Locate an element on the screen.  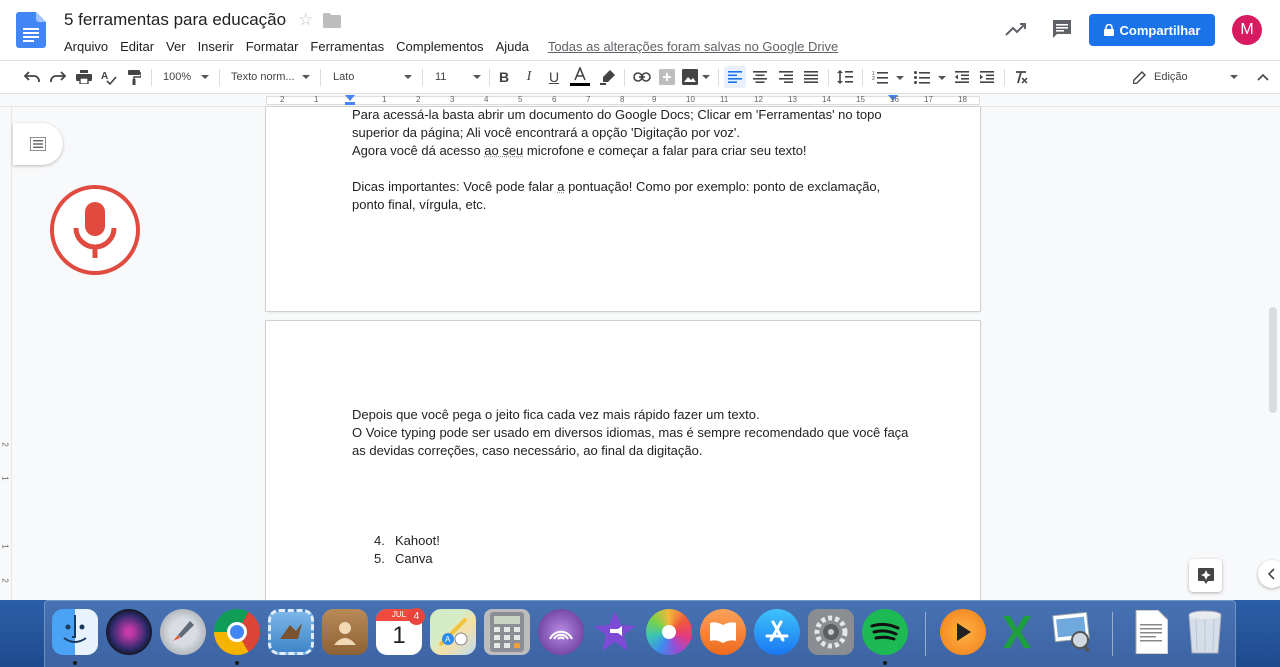
suggestion-underlined-text: ao seu is located at coordinates (503, 150).